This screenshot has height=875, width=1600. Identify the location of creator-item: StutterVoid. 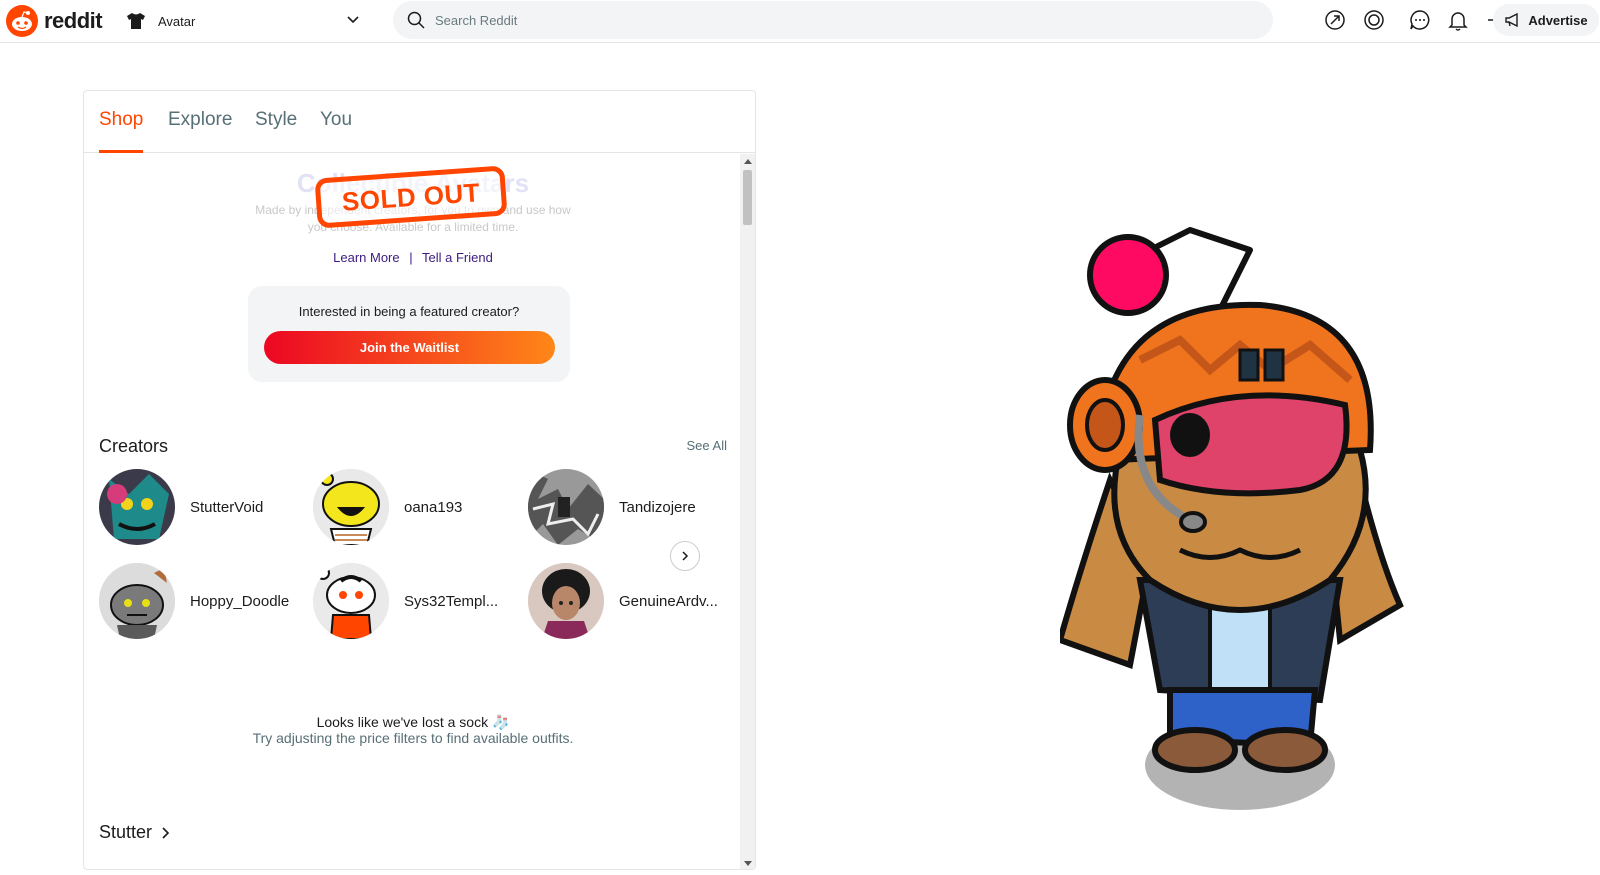
(204, 507).